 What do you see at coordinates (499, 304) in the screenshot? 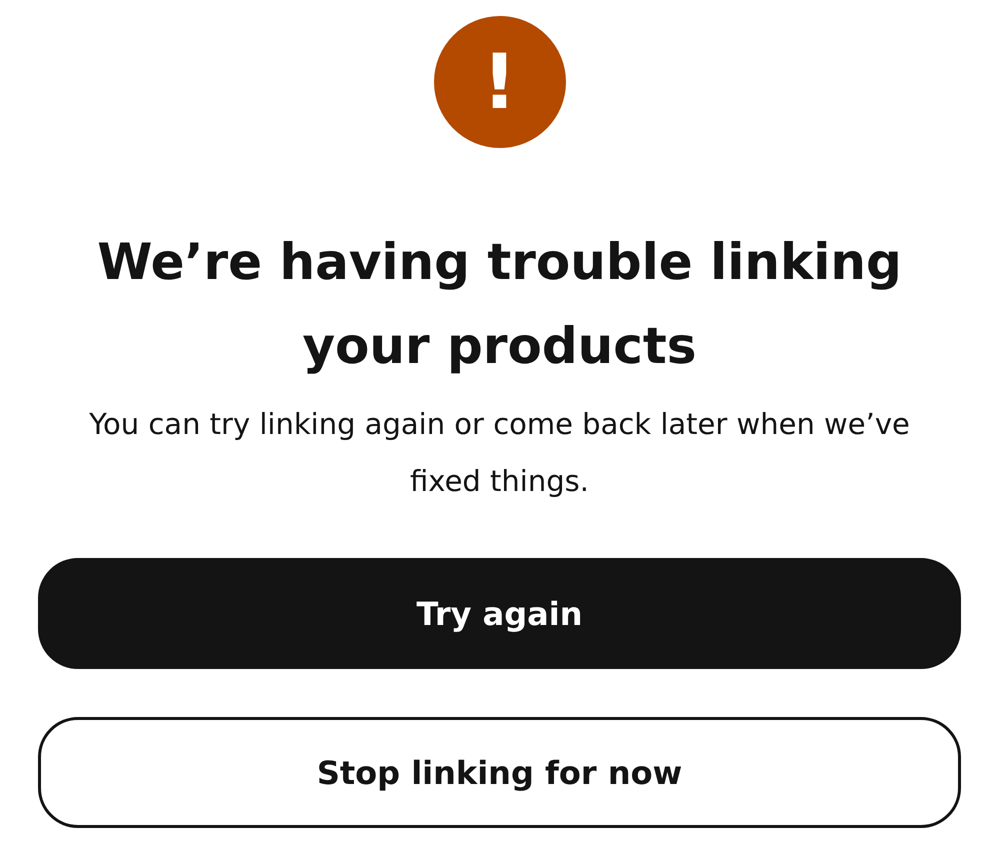
I see `heading: We’re having trouble linking your products` at bounding box center [499, 304].